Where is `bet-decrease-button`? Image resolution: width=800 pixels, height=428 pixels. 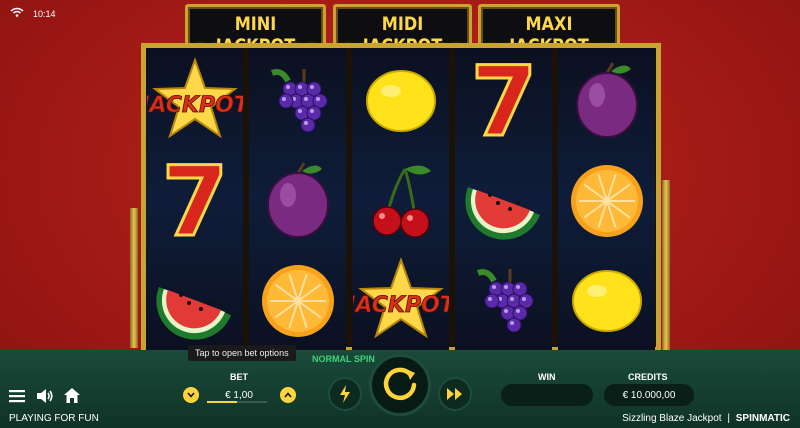 bet-decrease-button is located at coordinates (191, 395).